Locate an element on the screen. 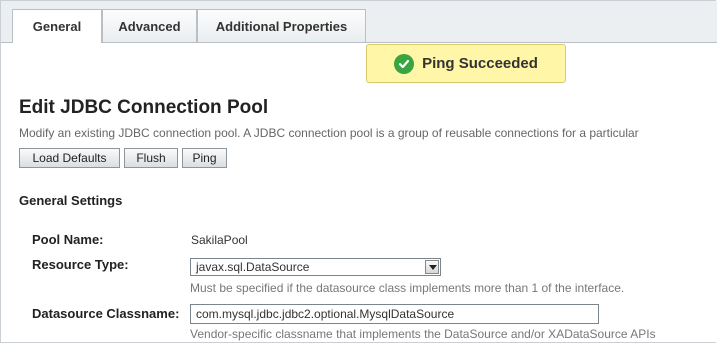 This screenshot has width=717, height=343. datasource-classname-input is located at coordinates (394, 314).